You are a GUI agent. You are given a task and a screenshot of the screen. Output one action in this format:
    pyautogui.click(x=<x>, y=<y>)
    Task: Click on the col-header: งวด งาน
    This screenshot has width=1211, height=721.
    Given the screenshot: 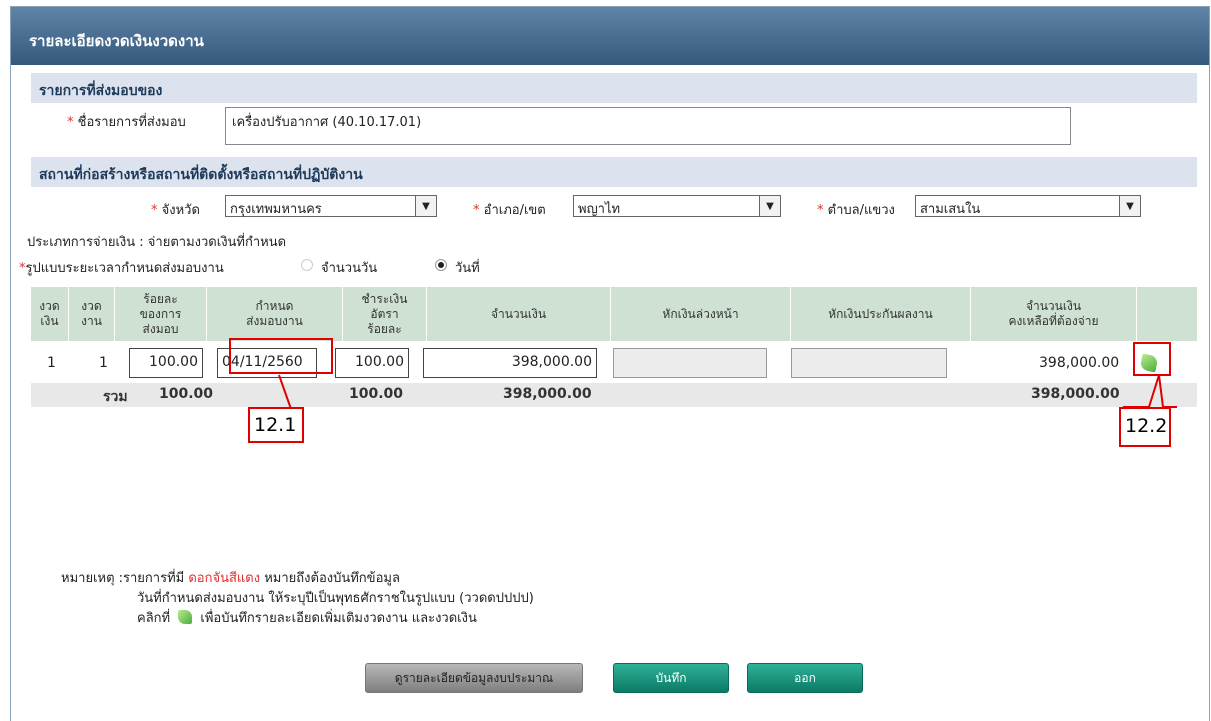 What is the action you would take?
    pyautogui.click(x=92, y=314)
    